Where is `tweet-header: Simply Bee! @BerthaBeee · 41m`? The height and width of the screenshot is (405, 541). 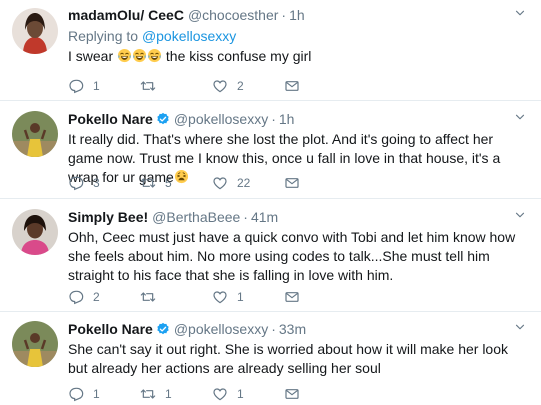
tweet-header: Simply Bee! @BerthaBeee · 41m is located at coordinates (297, 217).